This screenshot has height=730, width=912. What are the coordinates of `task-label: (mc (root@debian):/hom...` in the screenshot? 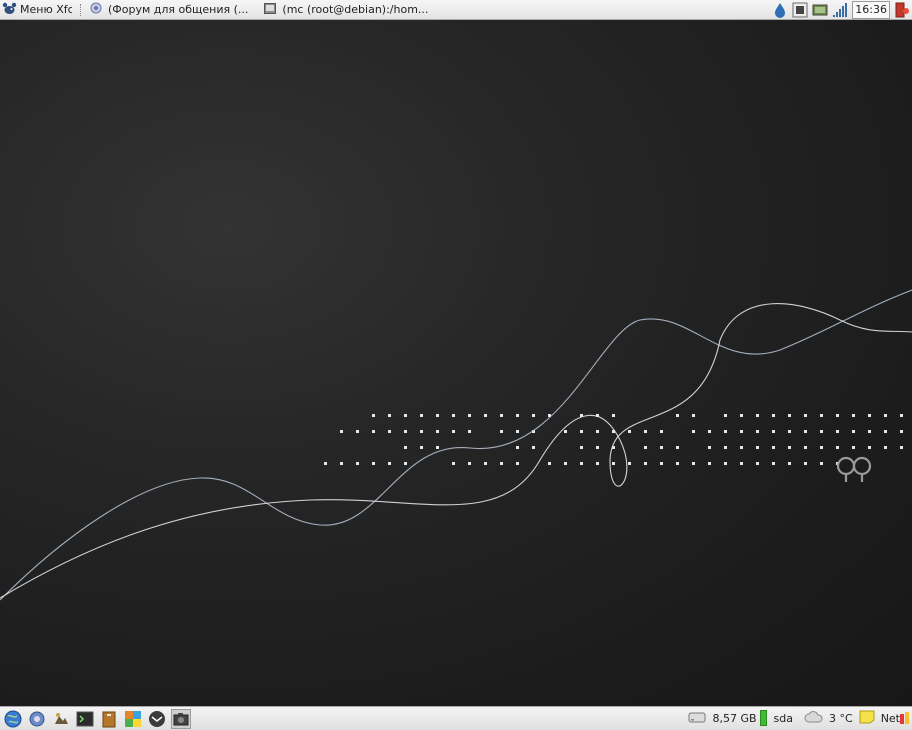 It's located at (355, 9).